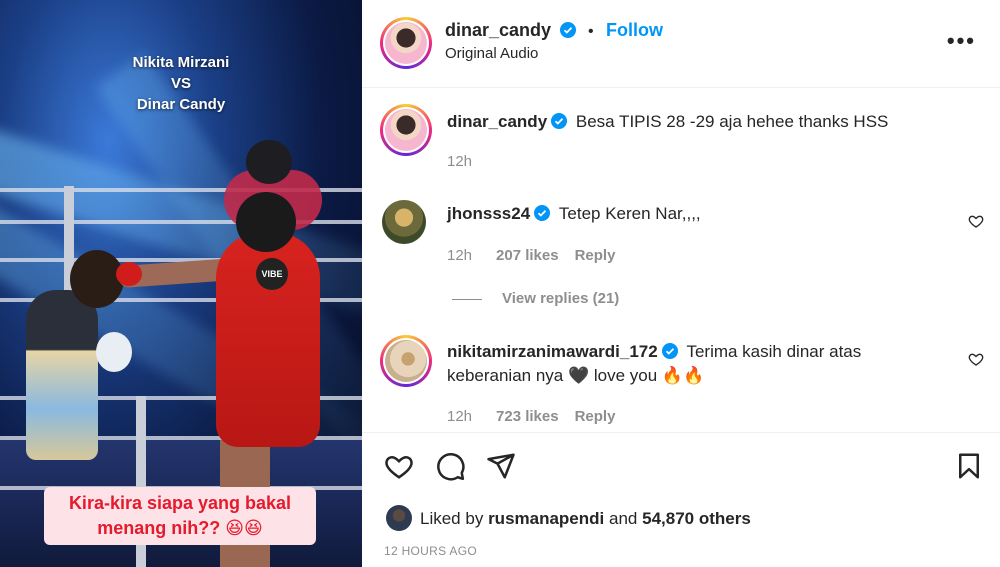 This screenshot has height=567, width=1000. I want to click on divider-line, so click(467, 299).